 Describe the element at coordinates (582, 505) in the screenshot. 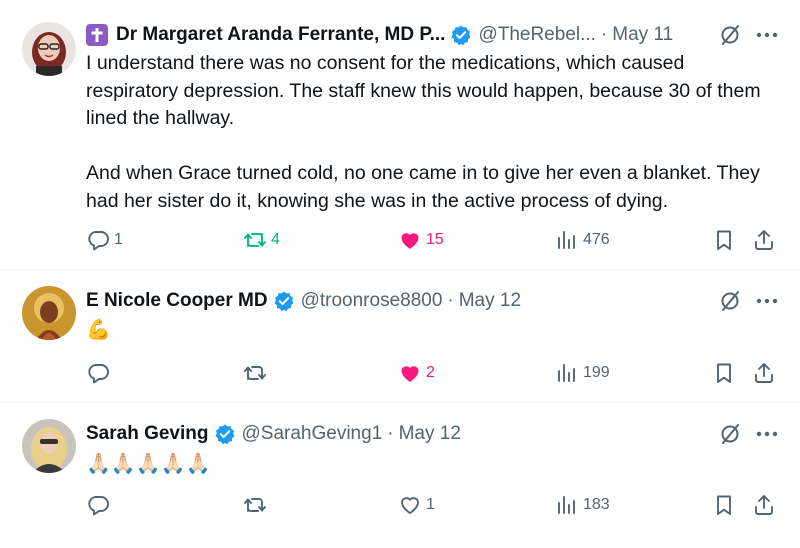

I see `views-button: 183` at that location.